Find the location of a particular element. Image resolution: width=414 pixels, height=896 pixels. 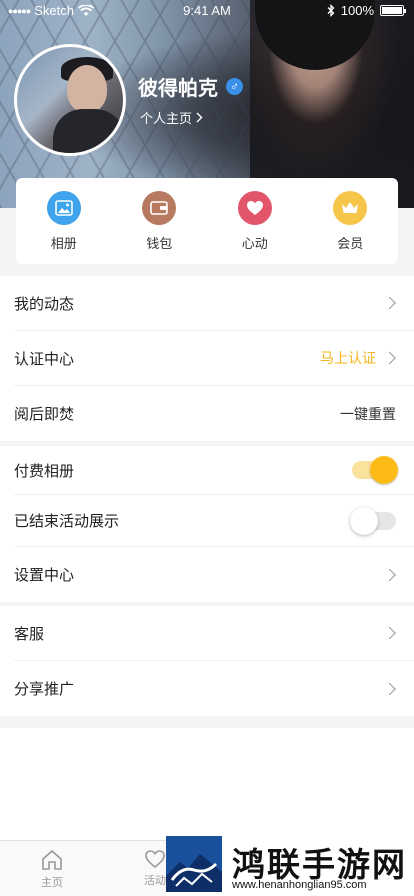

tab-activities-label: 活动 is located at coordinates (155, 881).